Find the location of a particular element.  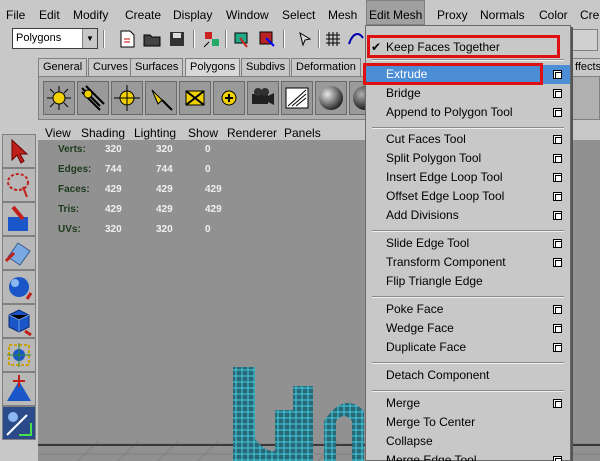

panel-menu-renderer: Renderer is located at coordinates (252, 133).